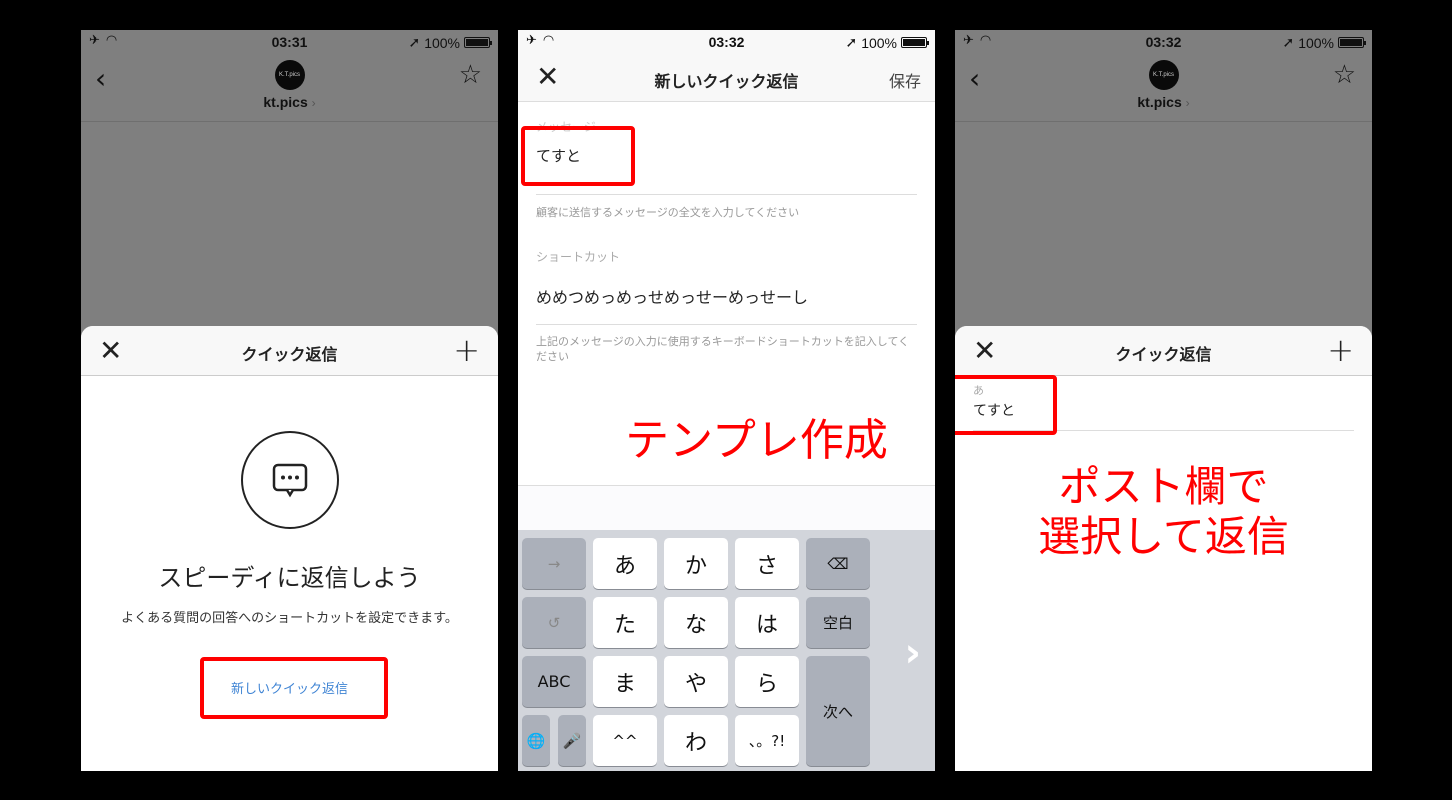  I want to click on annotation-line2: 選択して返信, so click(1163, 536).